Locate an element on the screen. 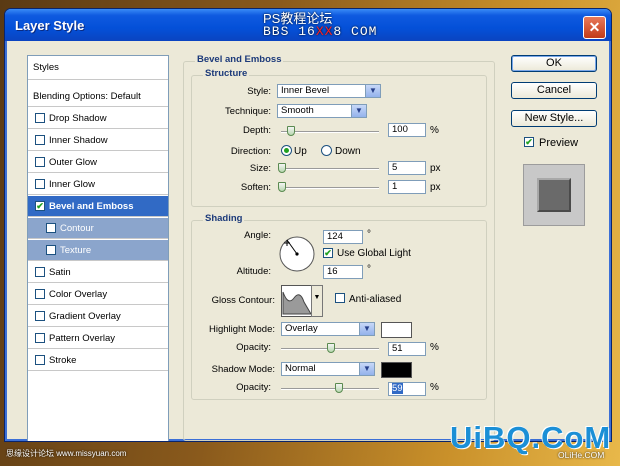 This screenshot has height=466, width=620. angle-label: Angle: is located at coordinates (257, 235).